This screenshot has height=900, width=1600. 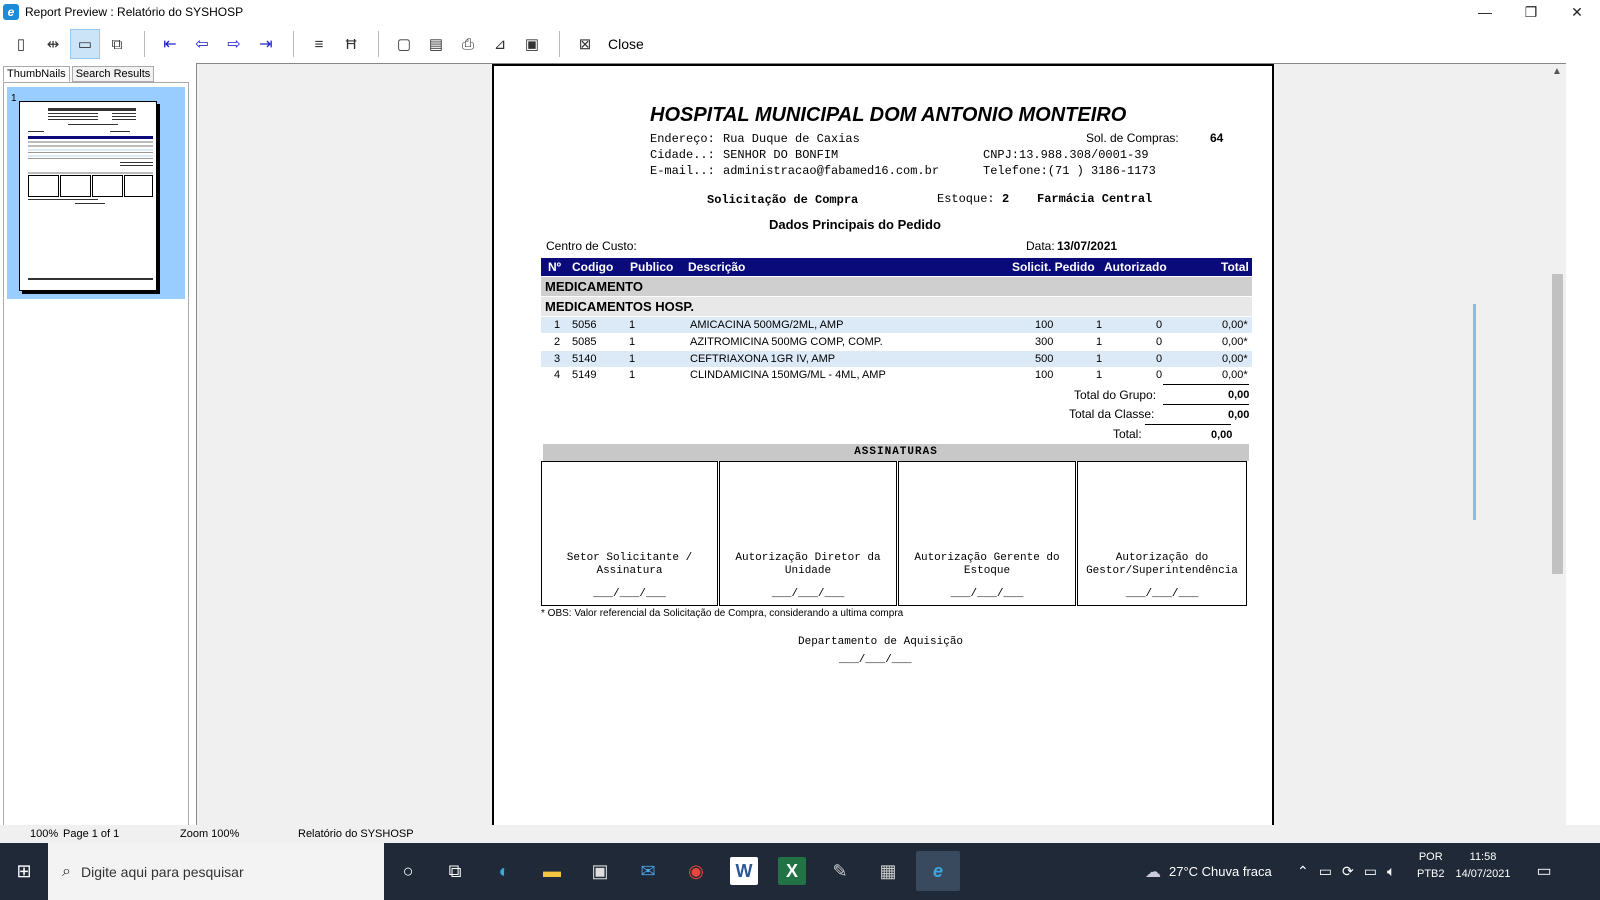 I want to click on thumbnail-item: 1, so click(x=96, y=193).